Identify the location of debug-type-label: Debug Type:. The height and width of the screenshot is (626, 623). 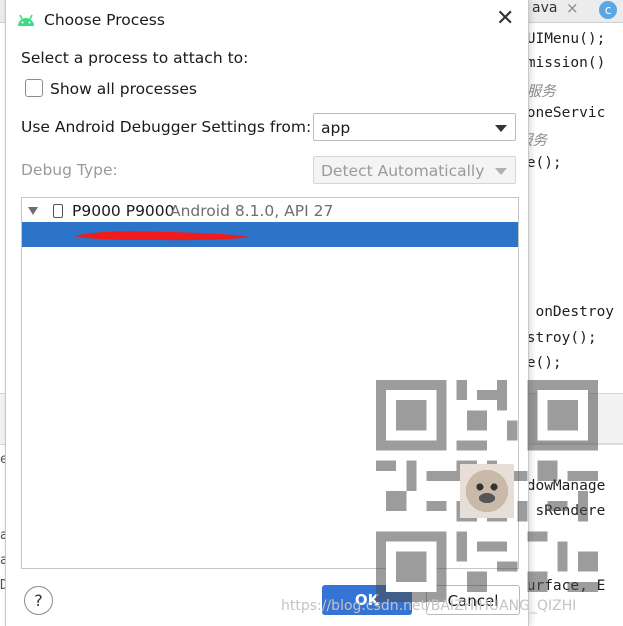
(69, 170).